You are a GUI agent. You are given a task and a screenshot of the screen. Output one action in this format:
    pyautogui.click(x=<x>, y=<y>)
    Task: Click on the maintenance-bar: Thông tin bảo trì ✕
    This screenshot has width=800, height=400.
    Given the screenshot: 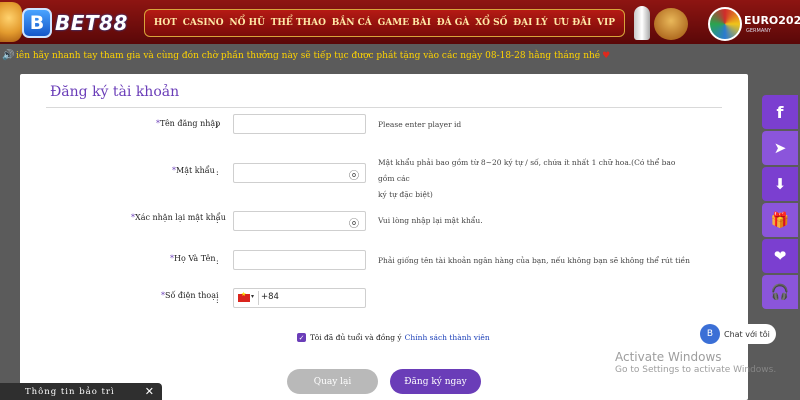 What is the action you would take?
    pyautogui.click(x=81, y=391)
    